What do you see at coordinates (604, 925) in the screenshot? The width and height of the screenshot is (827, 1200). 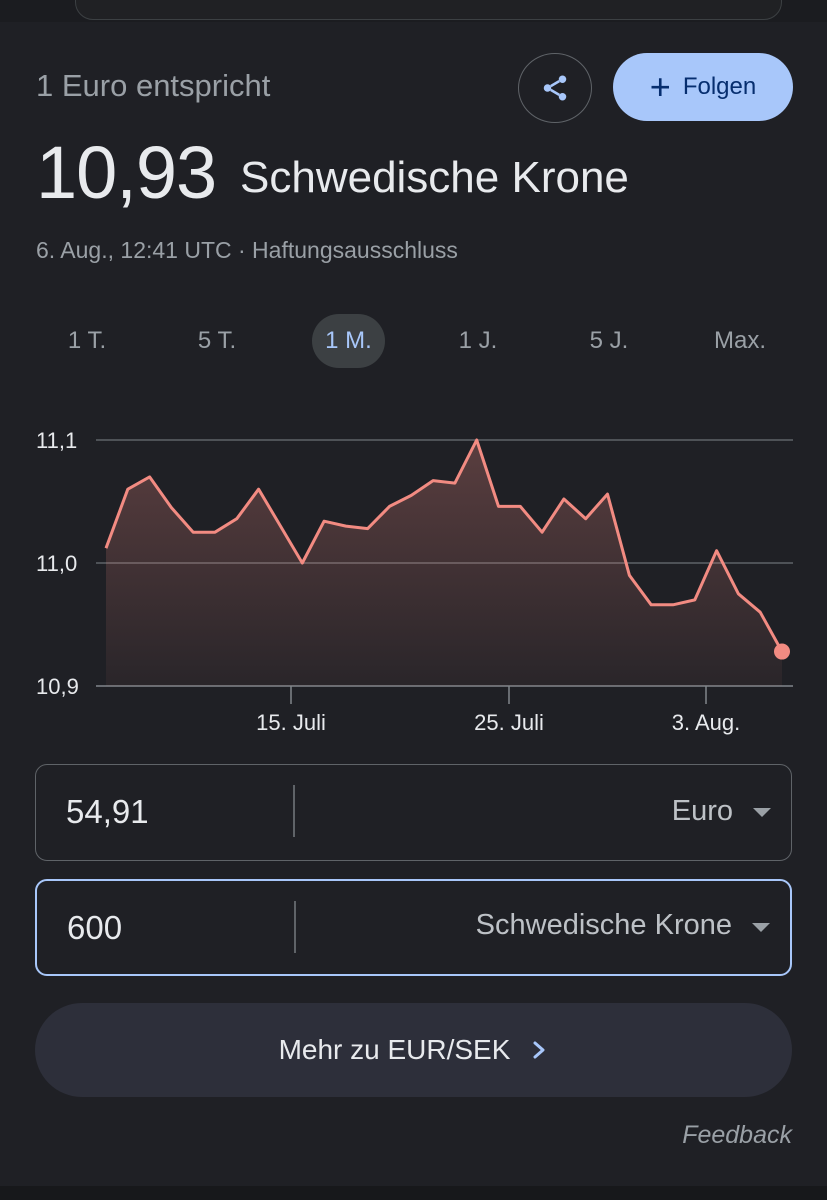 I see `to-currency-select: Schwedische Krone` at bounding box center [604, 925].